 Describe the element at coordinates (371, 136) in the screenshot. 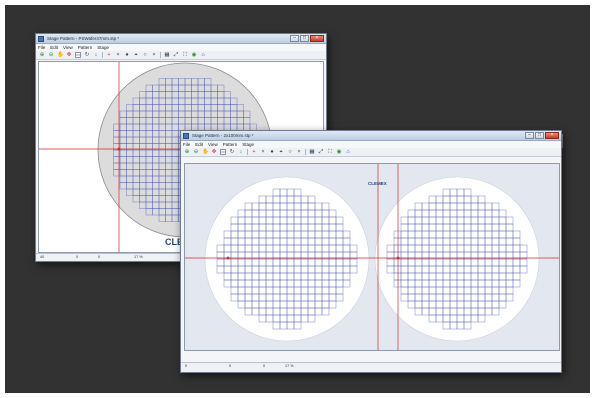

I see `title-bar: Stage Pattern - 2x100mm.stp * – □ ×` at that location.